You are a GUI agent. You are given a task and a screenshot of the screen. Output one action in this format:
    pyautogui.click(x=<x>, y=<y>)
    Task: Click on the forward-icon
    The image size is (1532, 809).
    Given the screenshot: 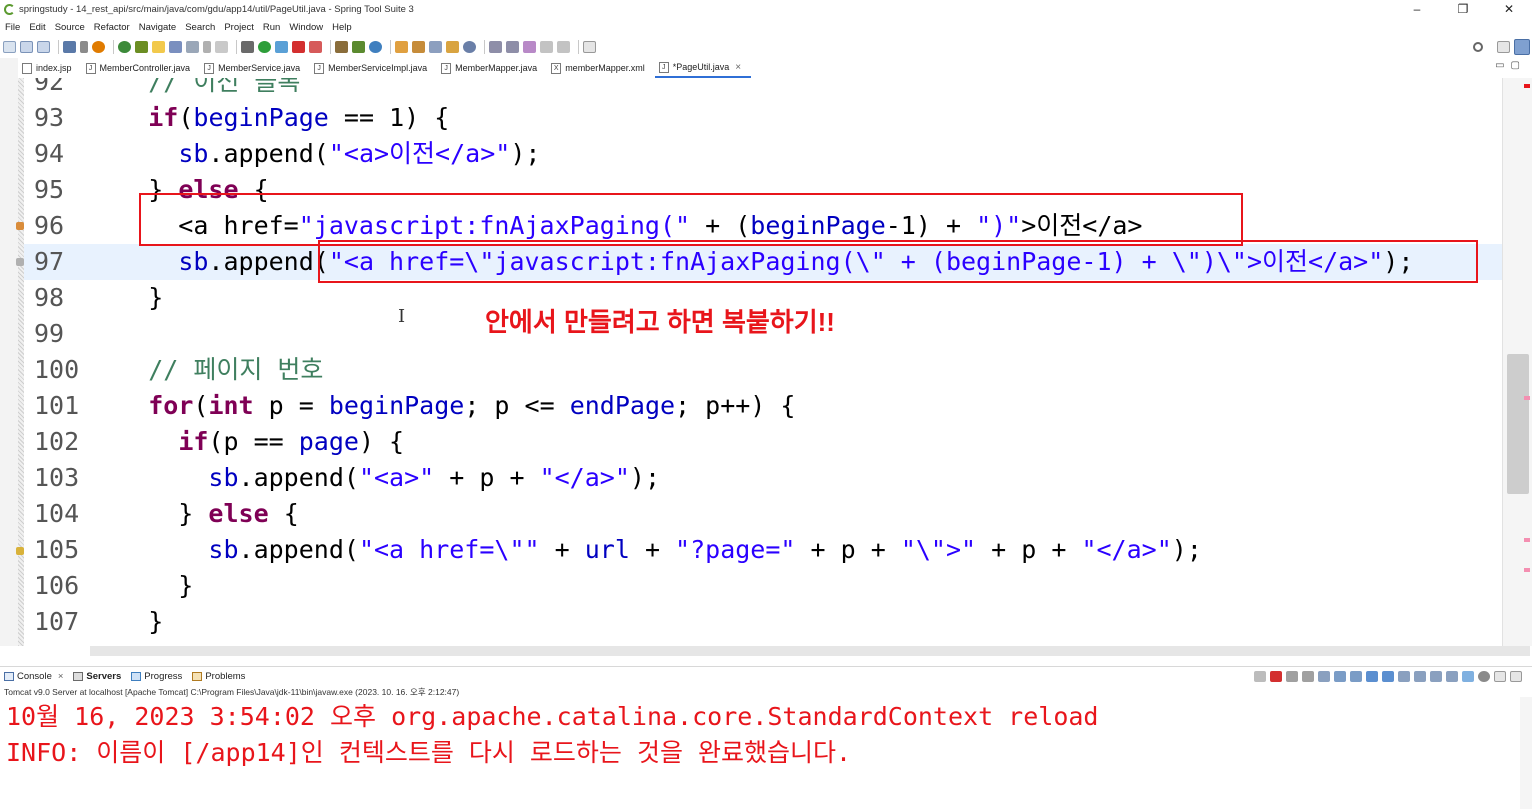 What is the action you would take?
    pyautogui.click(x=563, y=47)
    